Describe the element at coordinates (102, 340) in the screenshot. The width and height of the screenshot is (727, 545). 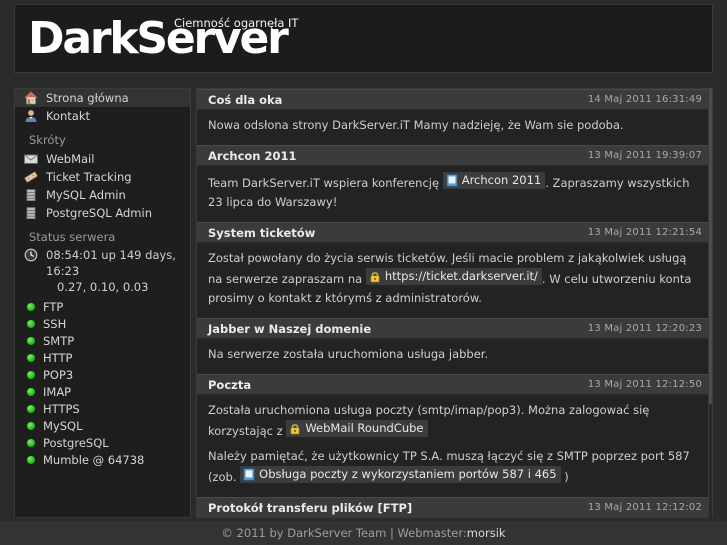
I see `service-row-smtp: SMTP` at that location.